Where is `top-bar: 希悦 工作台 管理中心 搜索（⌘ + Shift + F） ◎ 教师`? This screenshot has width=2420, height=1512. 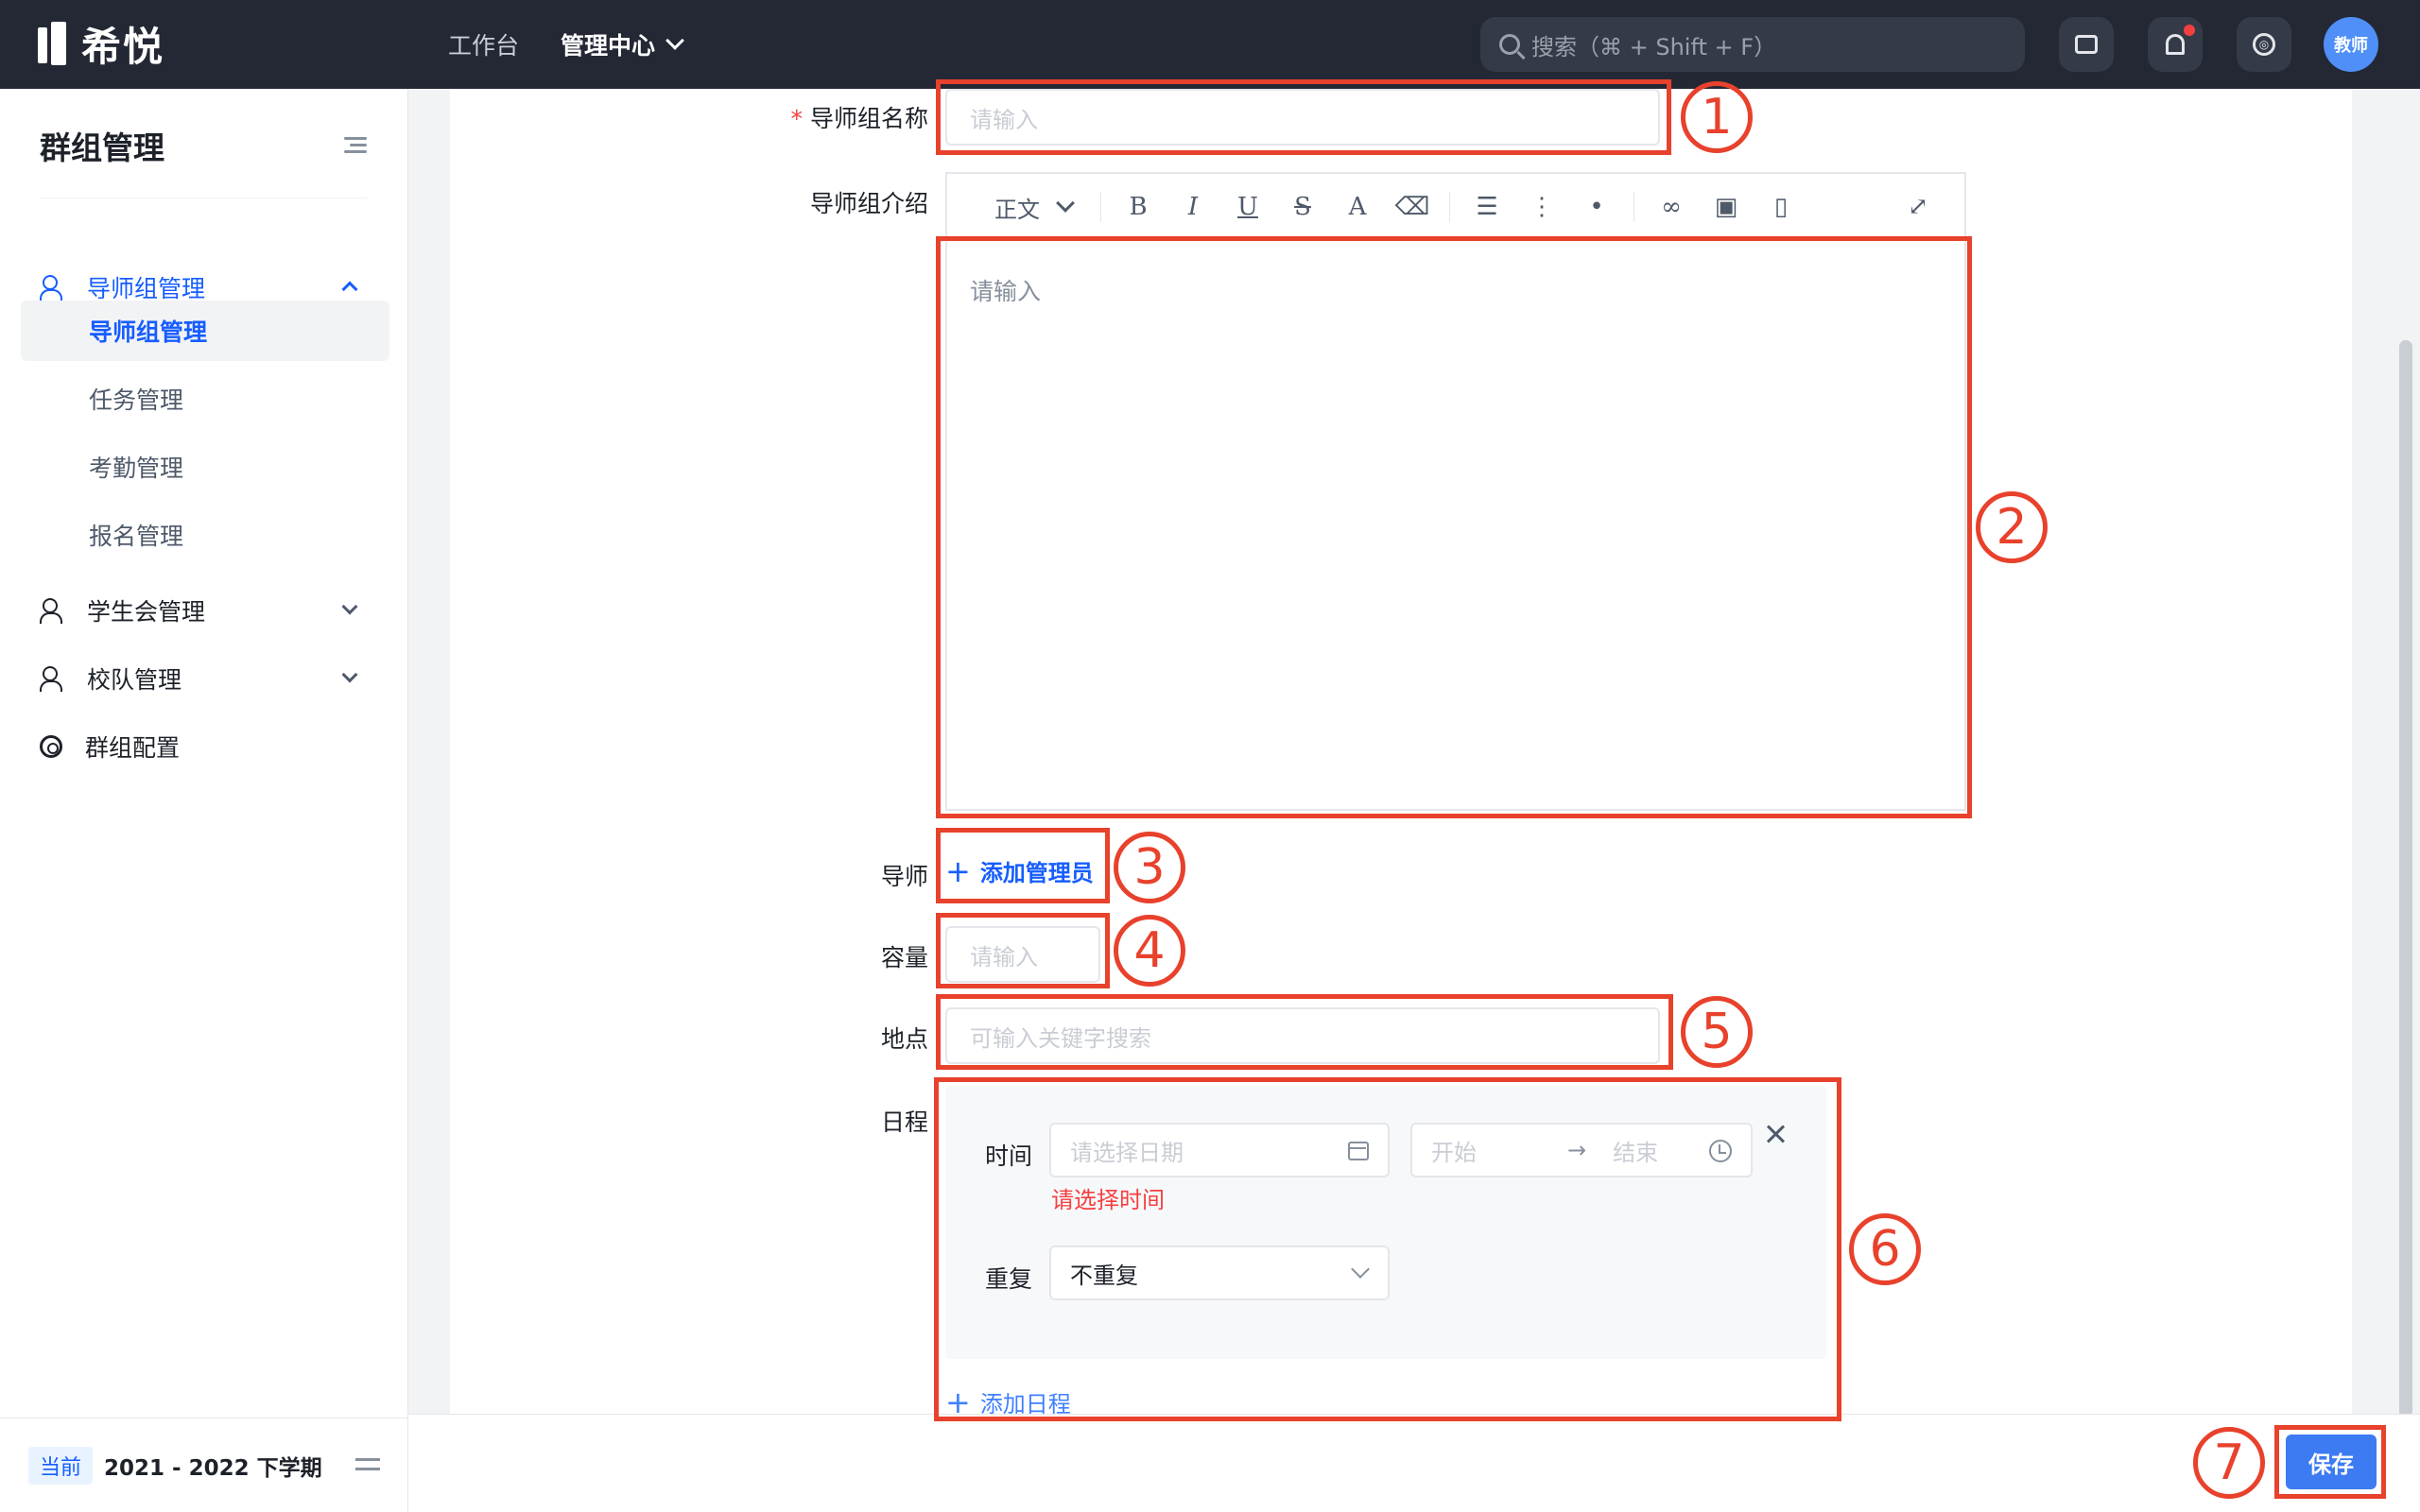 top-bar: 希悦 工作台 管理中心 搜索（⌘ + Shift + F） ◎ 教师 is located at coordinates (1210, 44).